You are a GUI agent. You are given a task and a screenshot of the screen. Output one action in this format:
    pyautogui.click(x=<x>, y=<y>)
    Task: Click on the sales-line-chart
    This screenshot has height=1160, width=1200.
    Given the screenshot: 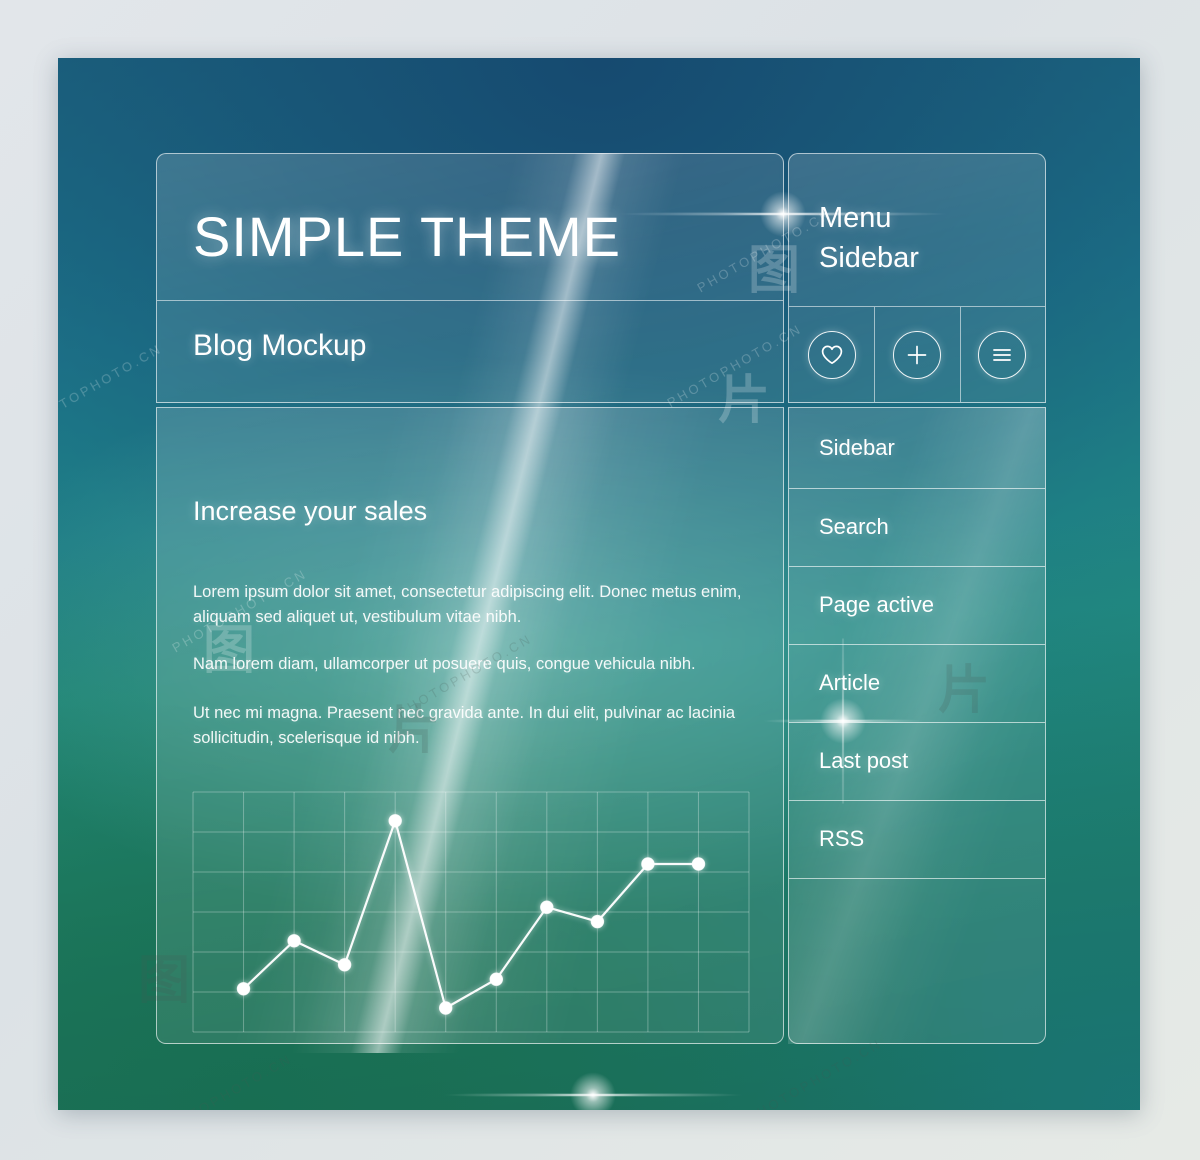 What is the action you would take?
    pyautogui.click(x=471, y=912)
    